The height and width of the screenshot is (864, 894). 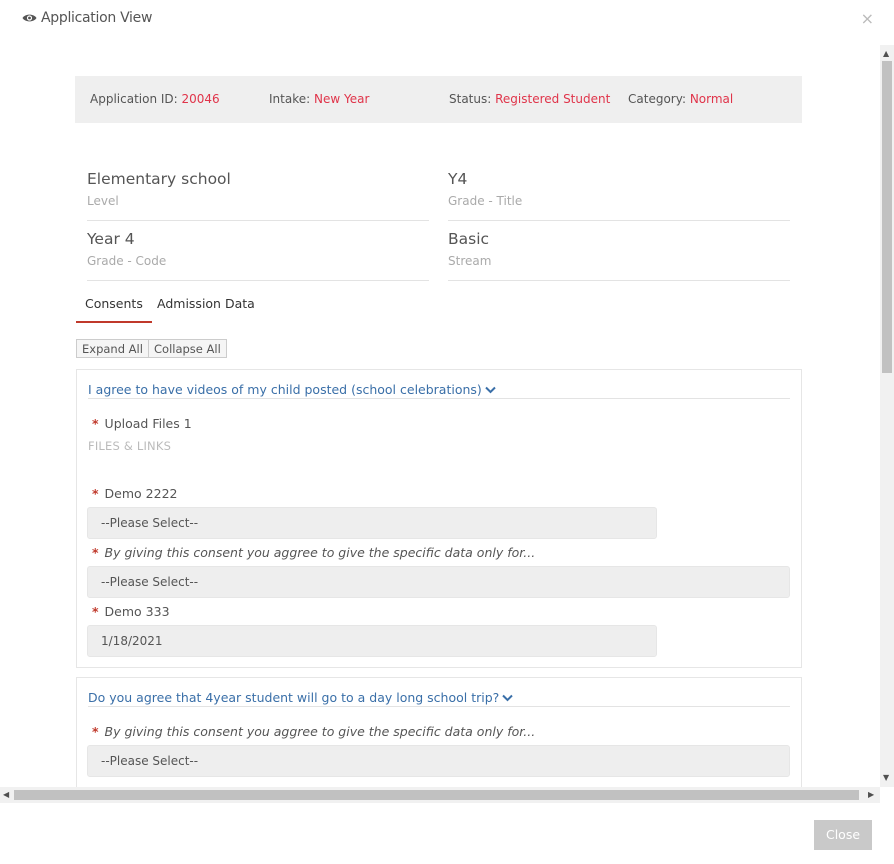 I want to click on collapse-all-button: Collapse All, so click(x=187, y=348).